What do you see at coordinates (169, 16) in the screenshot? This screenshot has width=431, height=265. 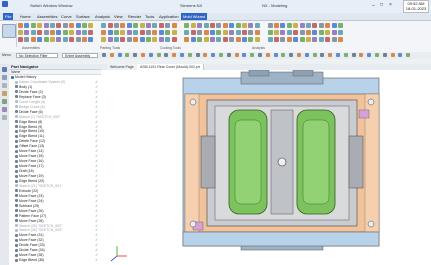 I see `menu-application: Application` at bounding box center [169, 16].